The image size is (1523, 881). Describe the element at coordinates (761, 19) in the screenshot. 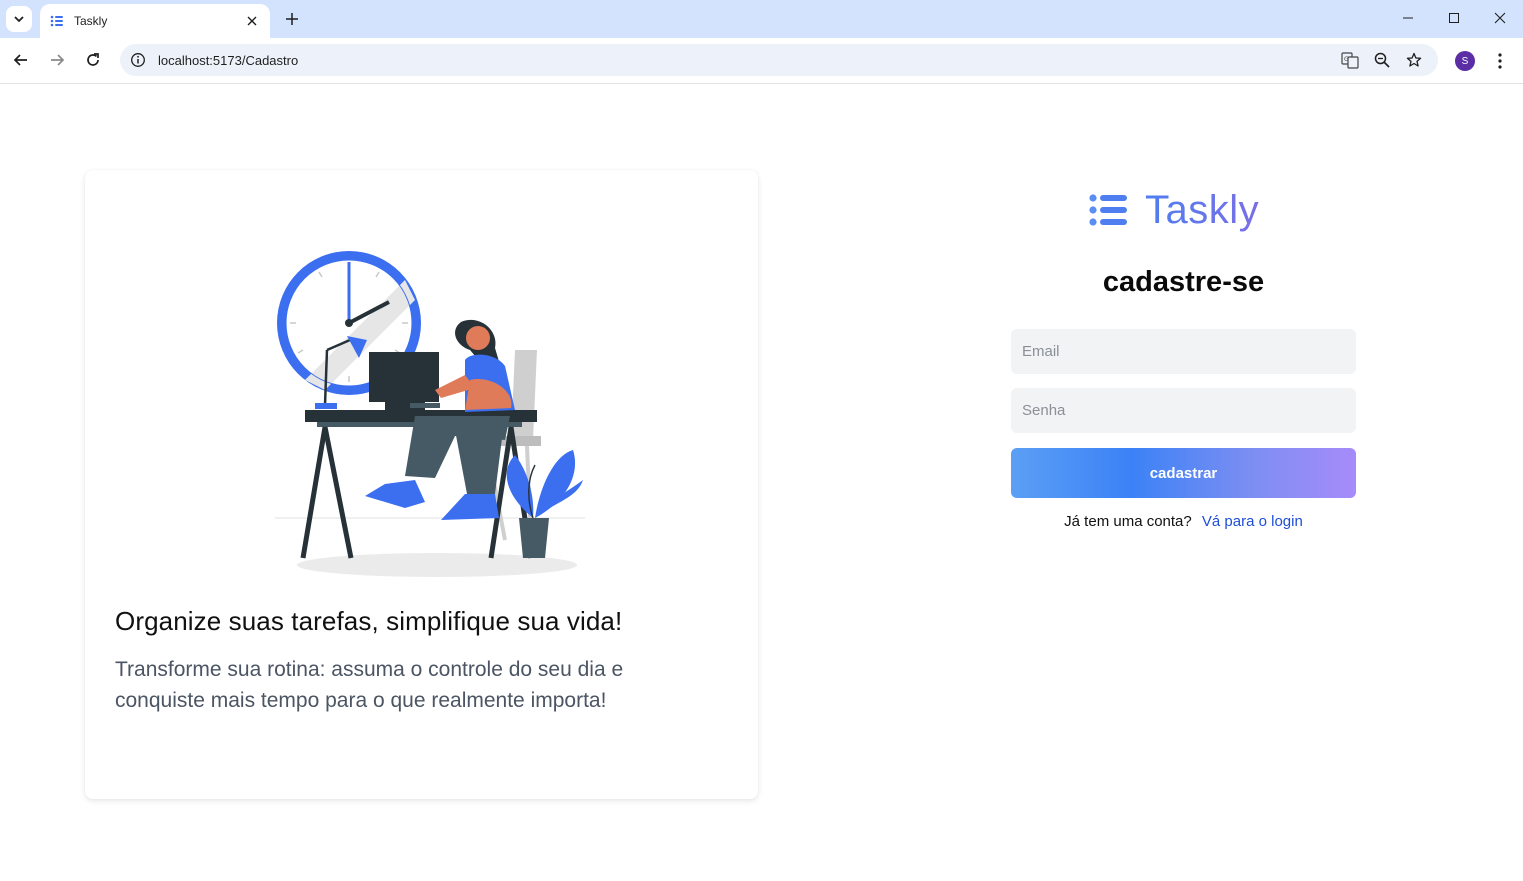

I see `browser-tabstrip: Taskly` at that location.